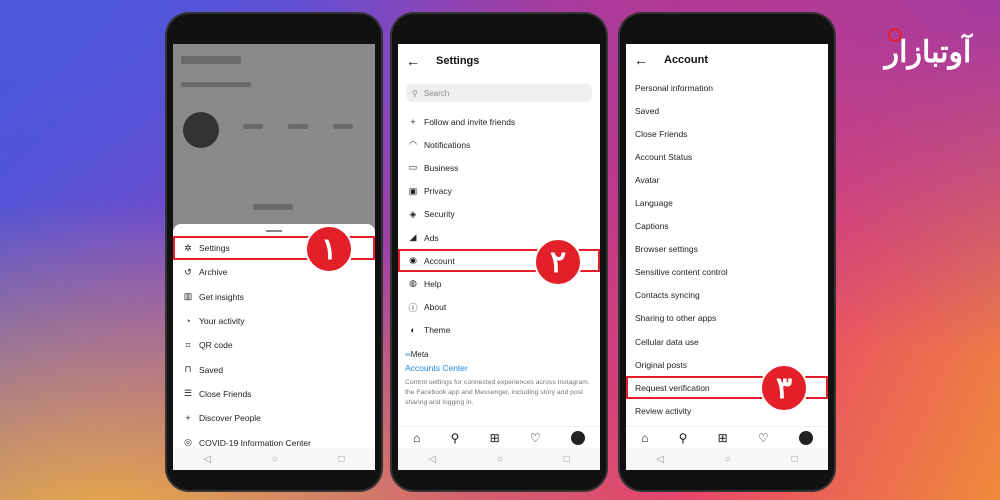 The image size is (1000, 500). Describe the element at coordinates (230, 418) in the screenshot. I see `menu-item-label: Discover People` at that location.